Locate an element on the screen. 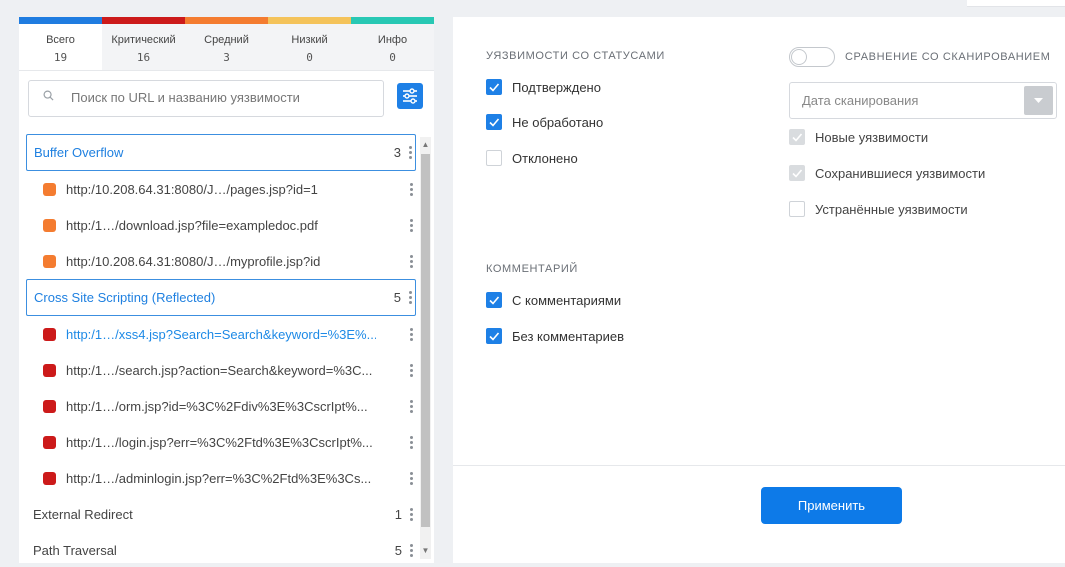  sliders-icon is located at coordinates (410, 96).